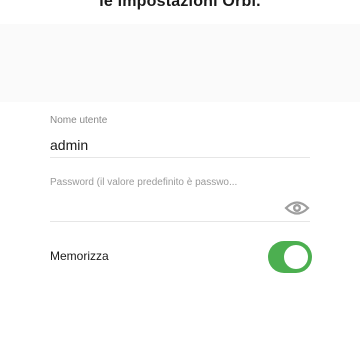 Image resolution: width=360 pixels, height=360 pixels. I want to click on remember-toggle, so click(290, 257).